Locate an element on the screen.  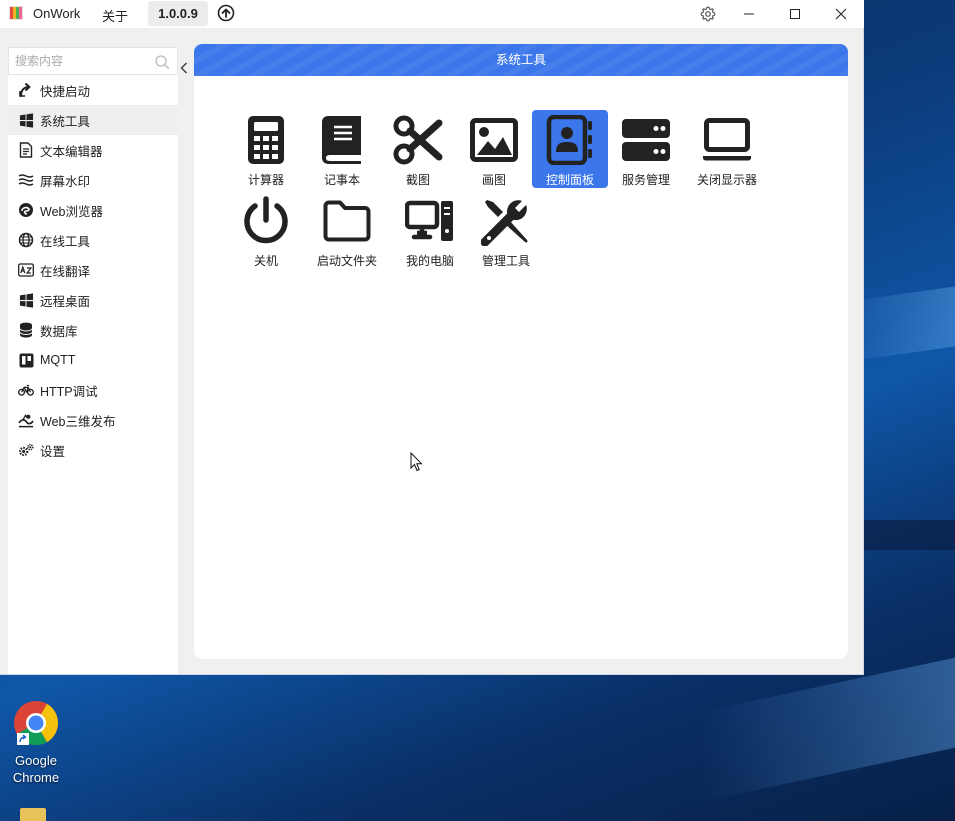
sidebar-item-text-editor: 文本编辑器 is located at coordinates (93, 150).